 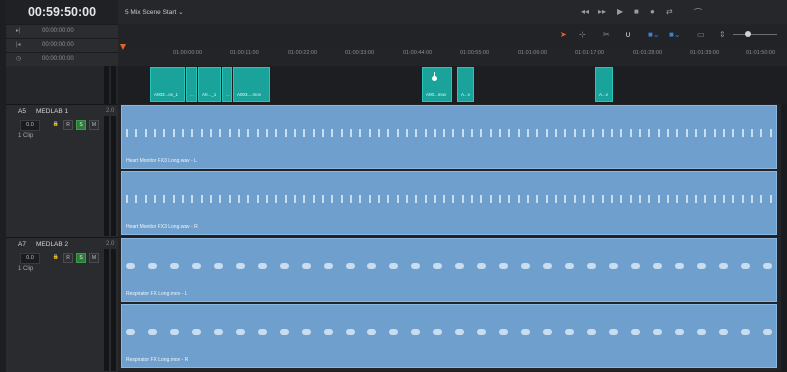 What do you see at coordinates (449, 270) in the screenshot?
I see `audio-clip: Respirator FX Long.mov - L` at bounding box center [449, 270].